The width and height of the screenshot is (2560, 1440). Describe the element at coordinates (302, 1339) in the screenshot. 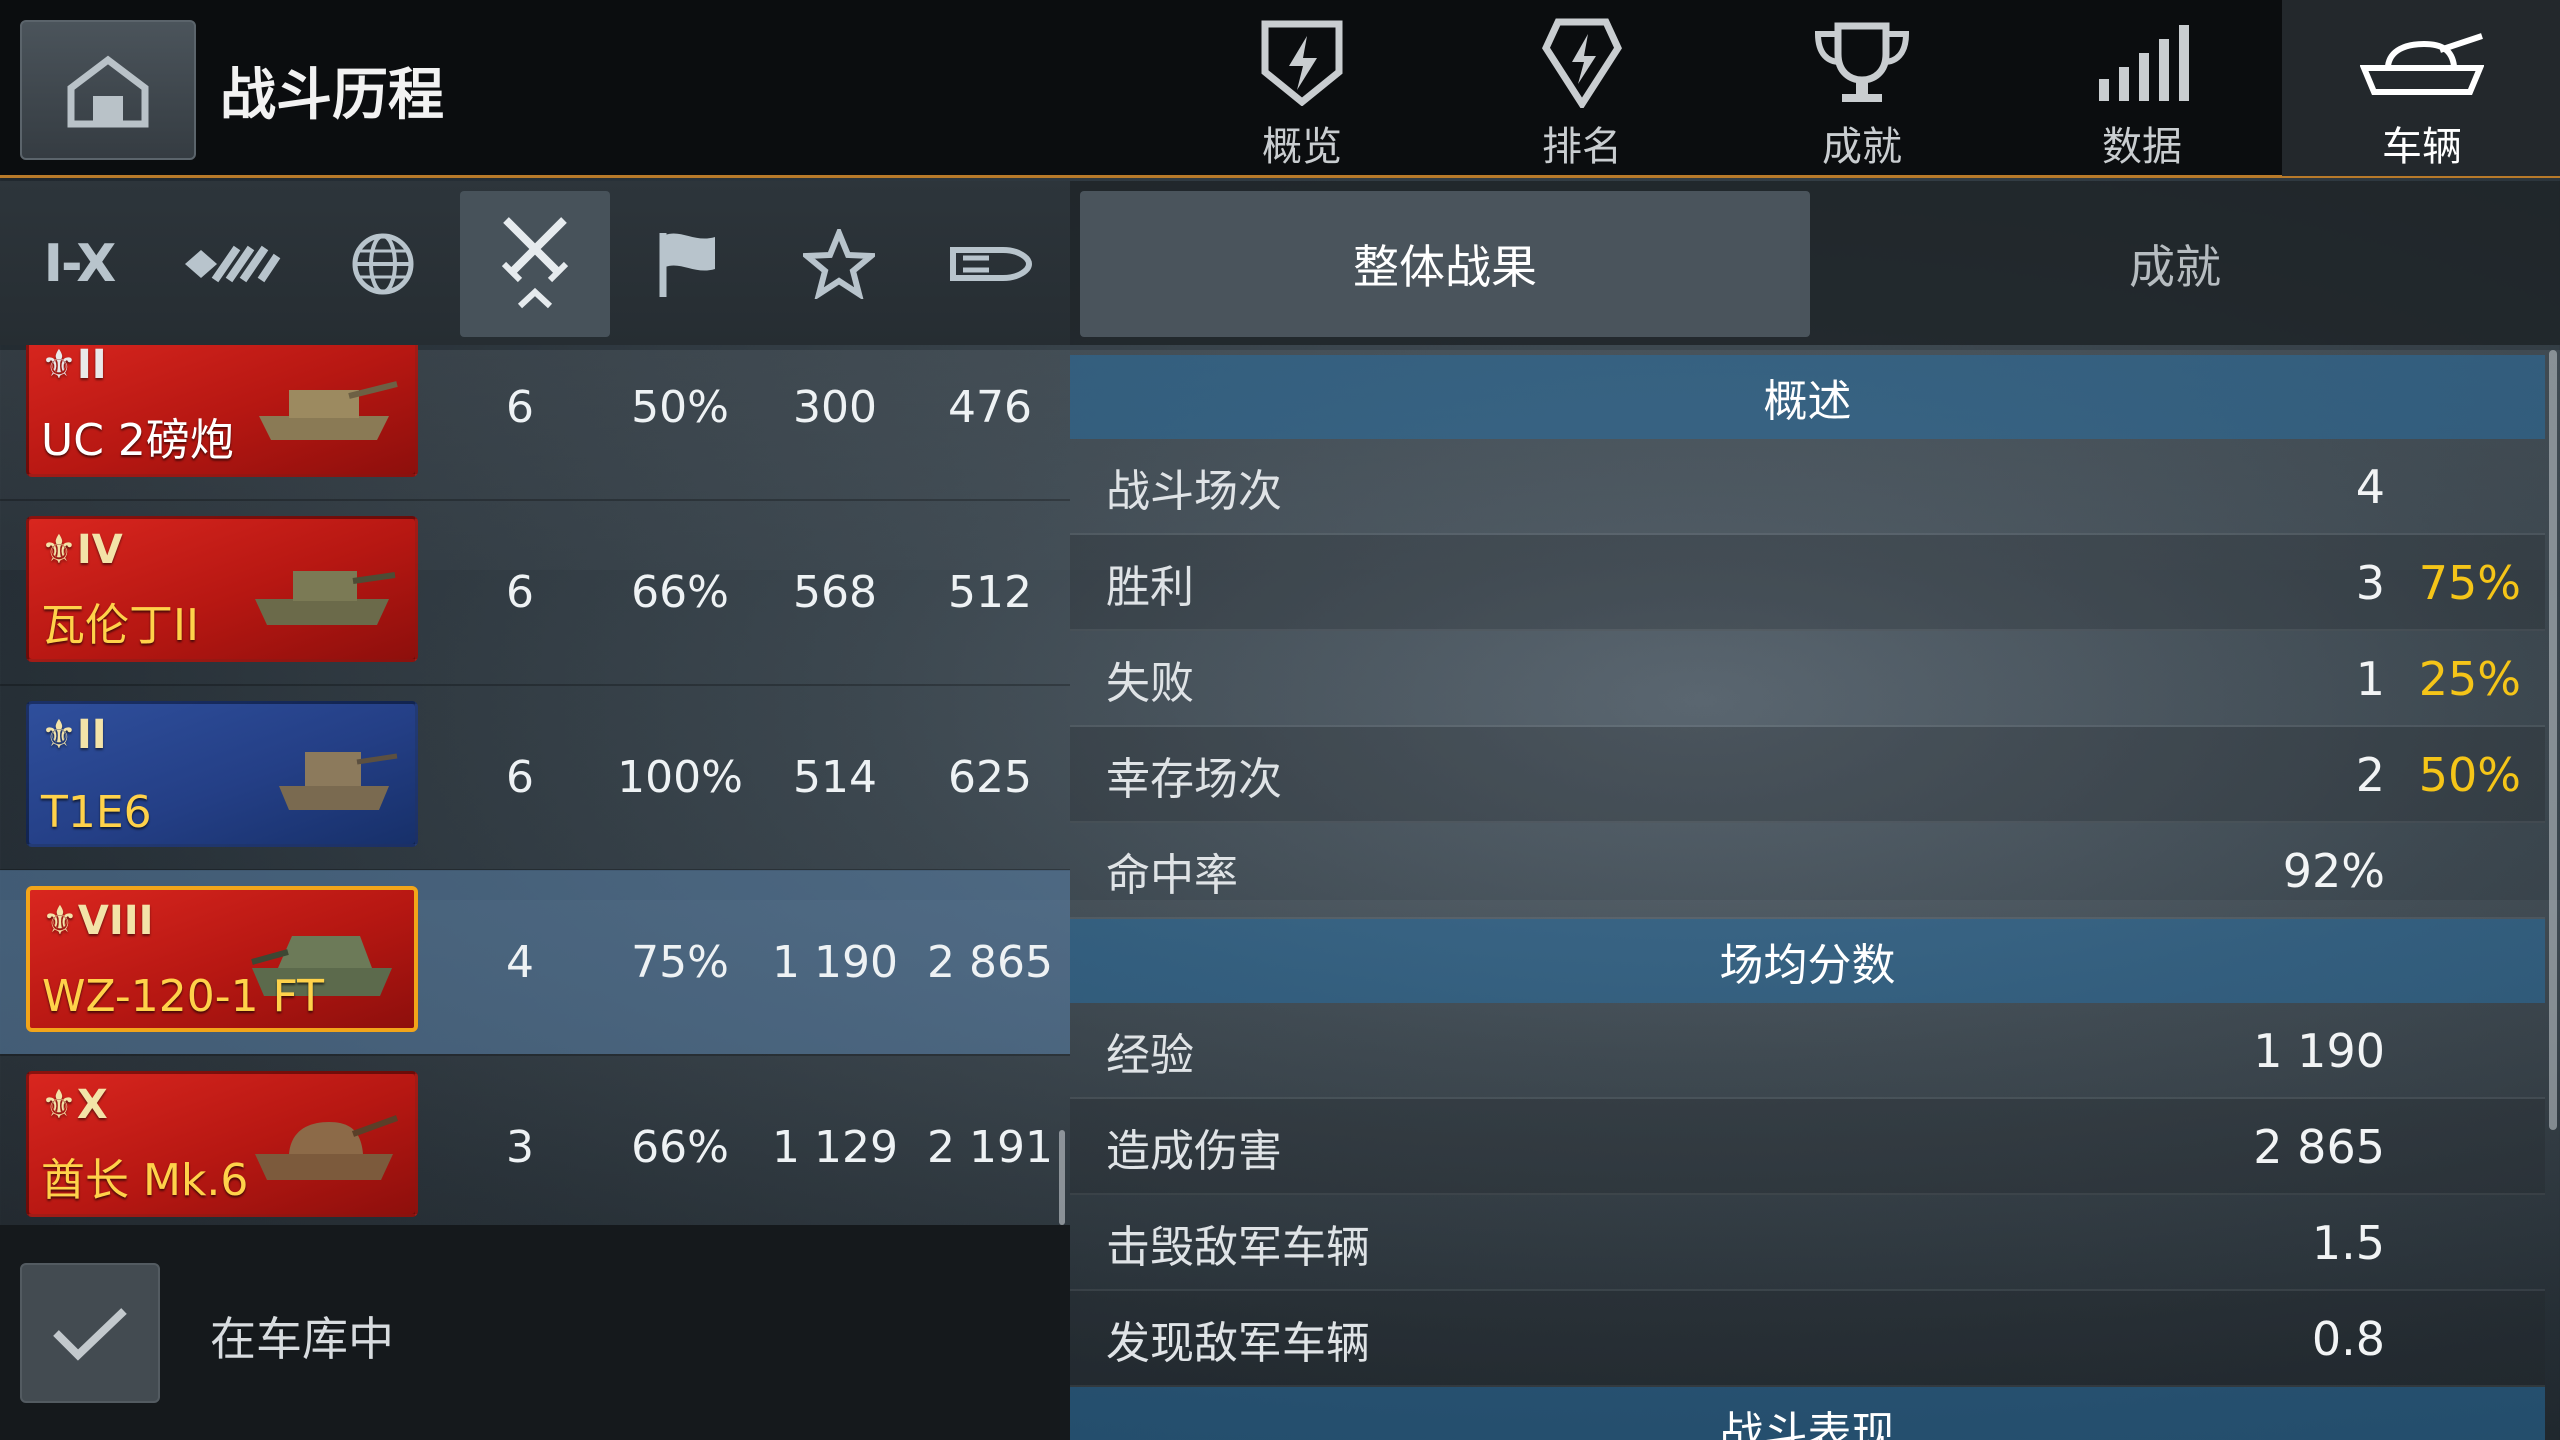

I see `in-garage-label: 在车库中` at that location.